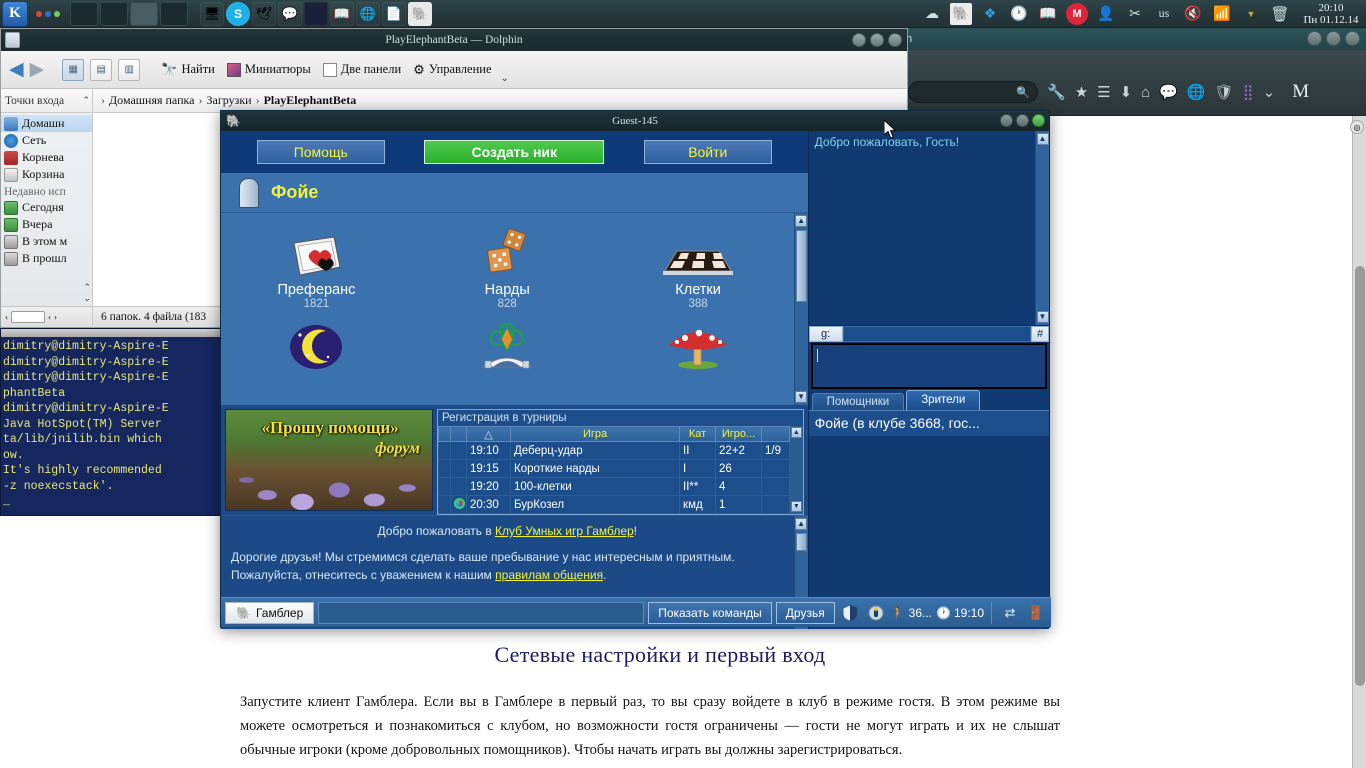 This screenshot has width=1366, height=768. Describe the element at coordinates (825, 333) in the screenshot. I see `chat-target-label: g:` at that location.